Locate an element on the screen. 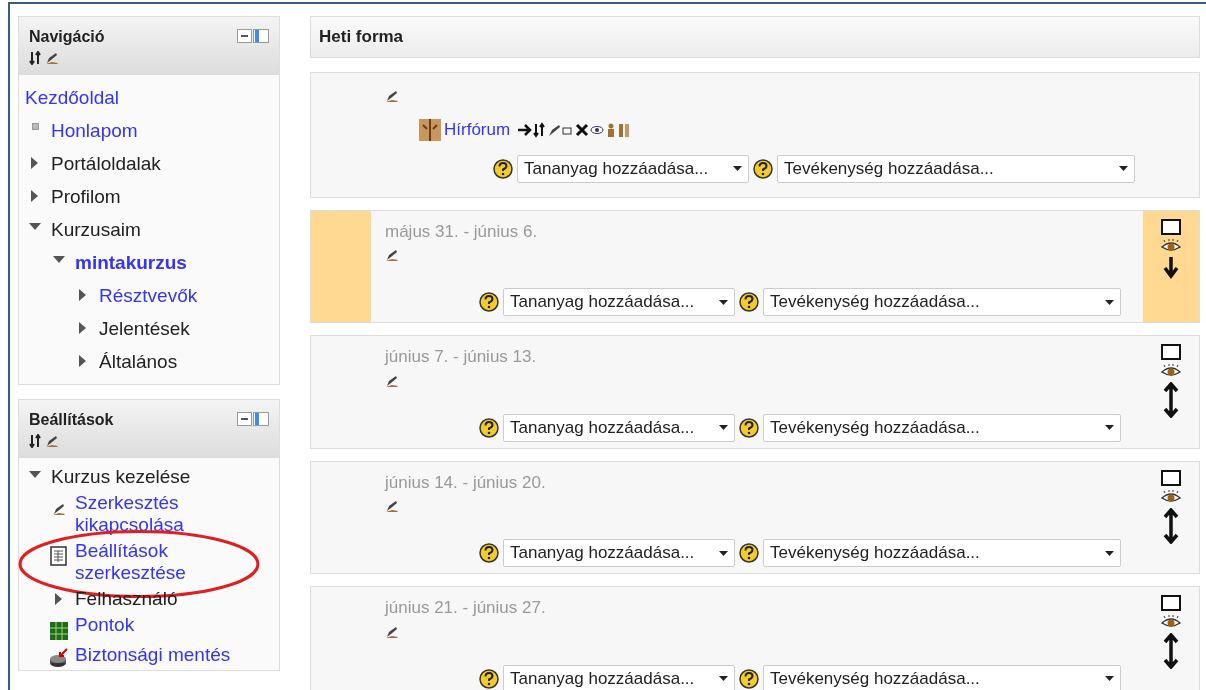 This screenshot has height=690, width=1206. block-title: Beállítások is located at coordinates (71, 420).